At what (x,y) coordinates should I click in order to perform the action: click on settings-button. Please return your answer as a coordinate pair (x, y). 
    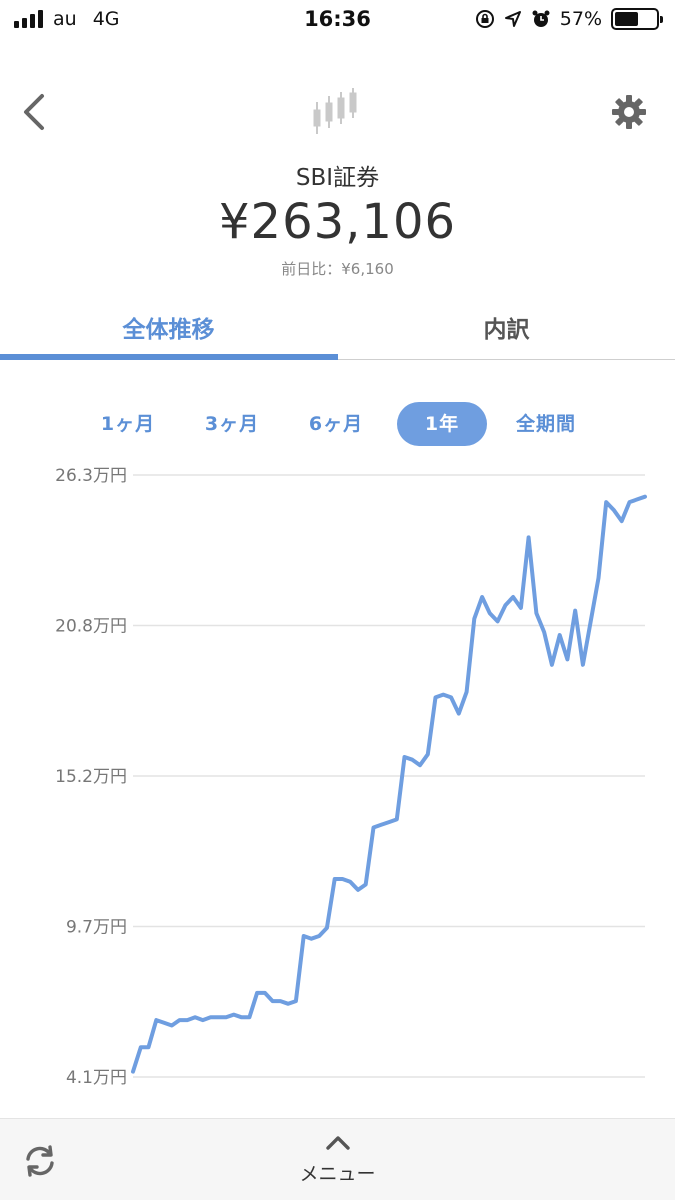
    Looking at the image, I should click on (629, 112).